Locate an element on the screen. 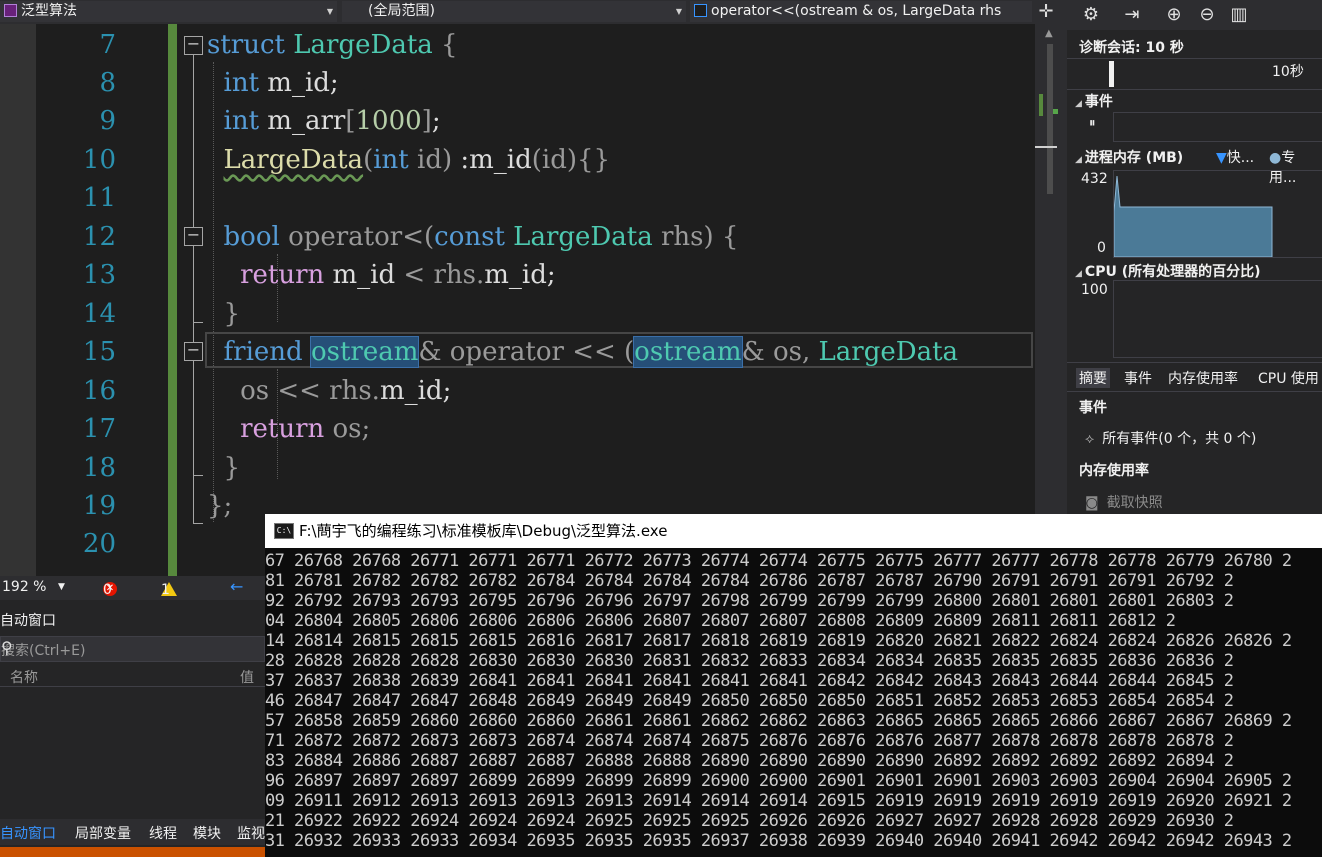  timeline-thumb is located at coordinates (1111, 74).